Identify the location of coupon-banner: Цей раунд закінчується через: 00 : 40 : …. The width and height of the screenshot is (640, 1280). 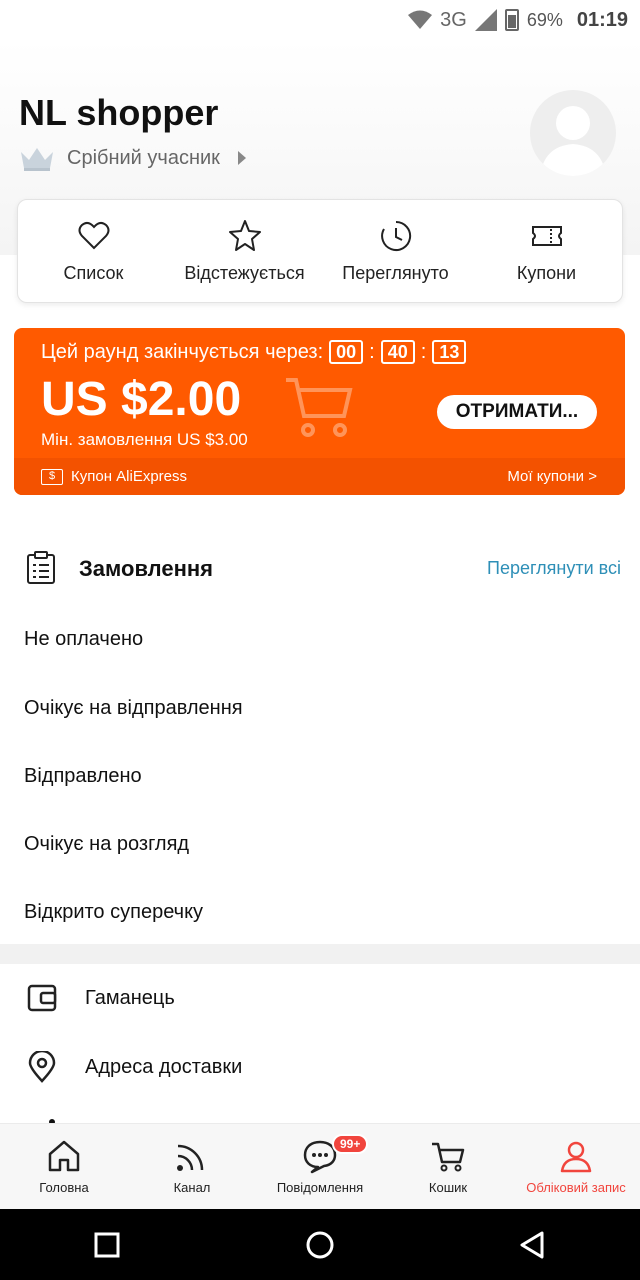
(319, 411).